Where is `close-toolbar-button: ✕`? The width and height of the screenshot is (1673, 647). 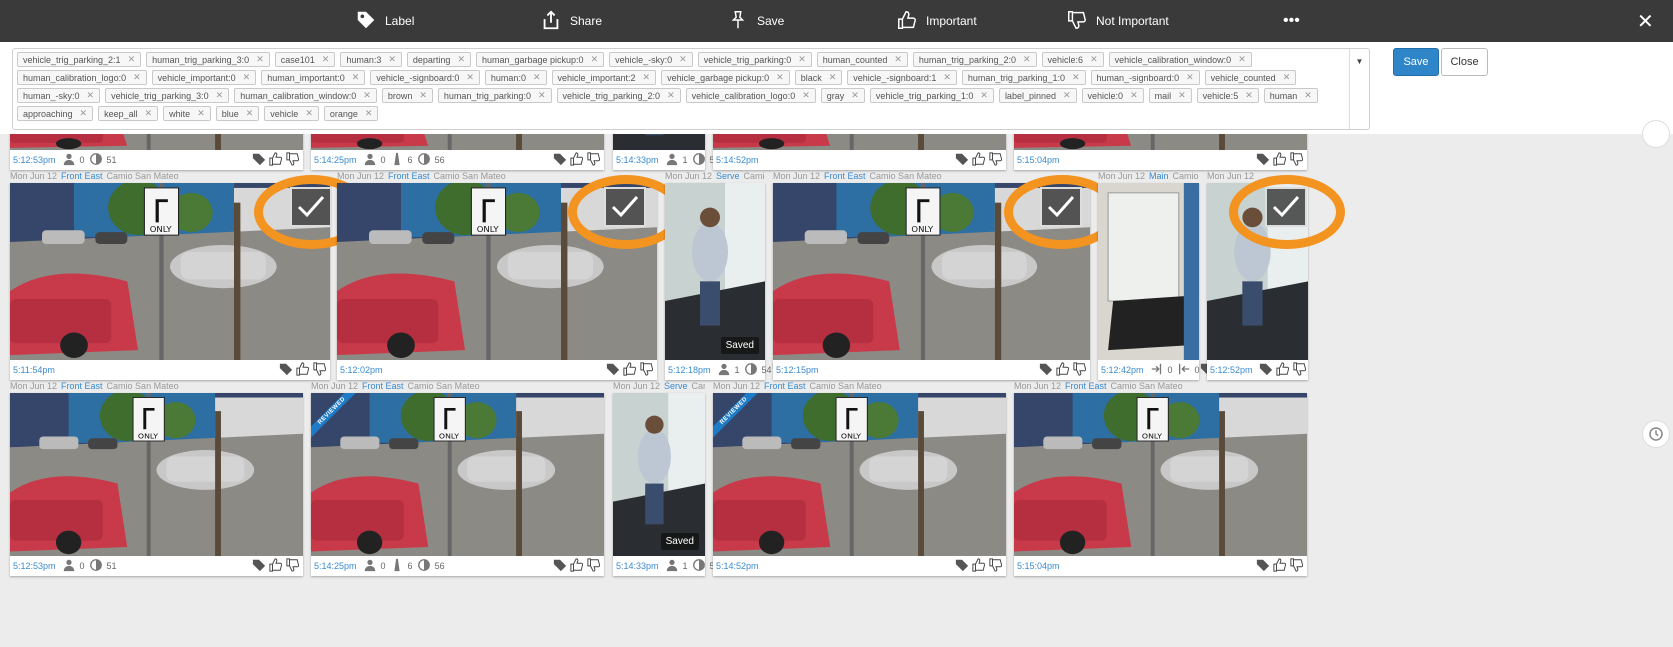
close-toolbar-button: ✕ is located at coordinates (1645, 21).